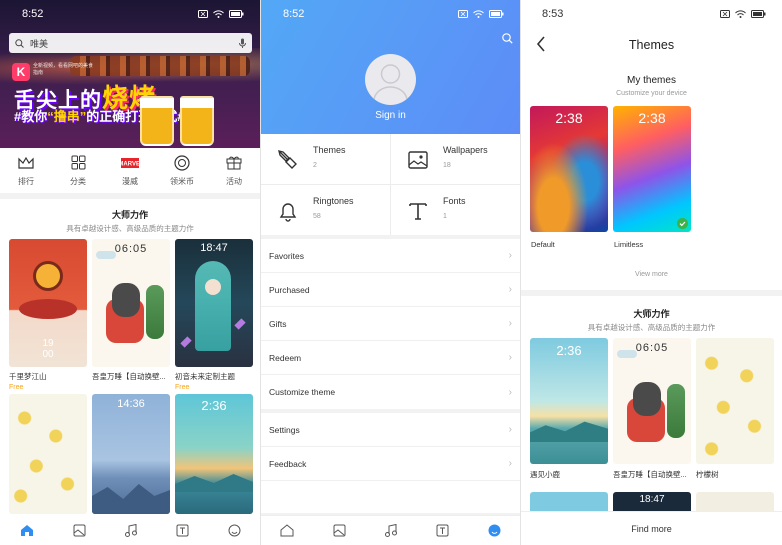 The width and height of the screenshot is (782, 545). I want to click on marvel-icon: MARVEL, so click(130, 162).